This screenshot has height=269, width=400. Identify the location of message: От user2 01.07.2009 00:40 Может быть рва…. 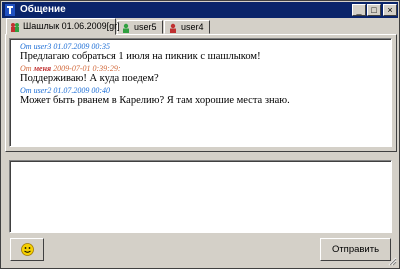
(150, 96).